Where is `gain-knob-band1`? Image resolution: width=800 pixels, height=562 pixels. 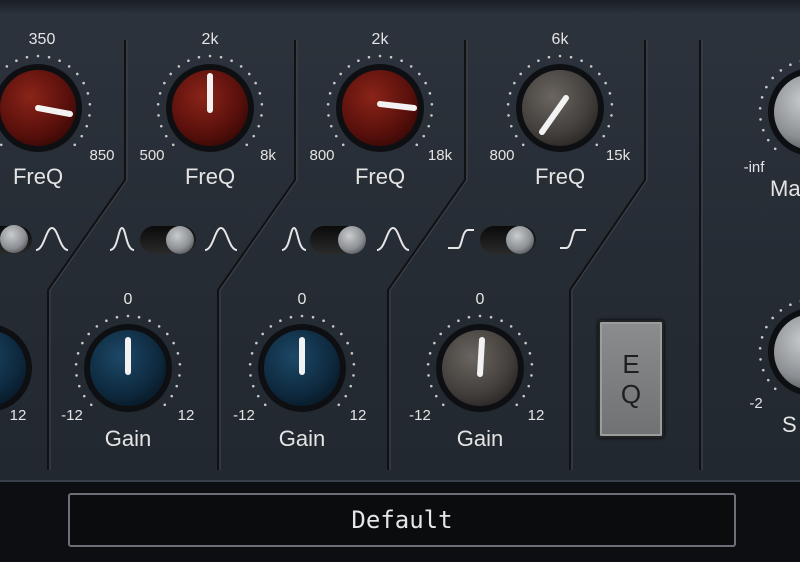 gain-knob-band1 is located at coordinates (16, 368).